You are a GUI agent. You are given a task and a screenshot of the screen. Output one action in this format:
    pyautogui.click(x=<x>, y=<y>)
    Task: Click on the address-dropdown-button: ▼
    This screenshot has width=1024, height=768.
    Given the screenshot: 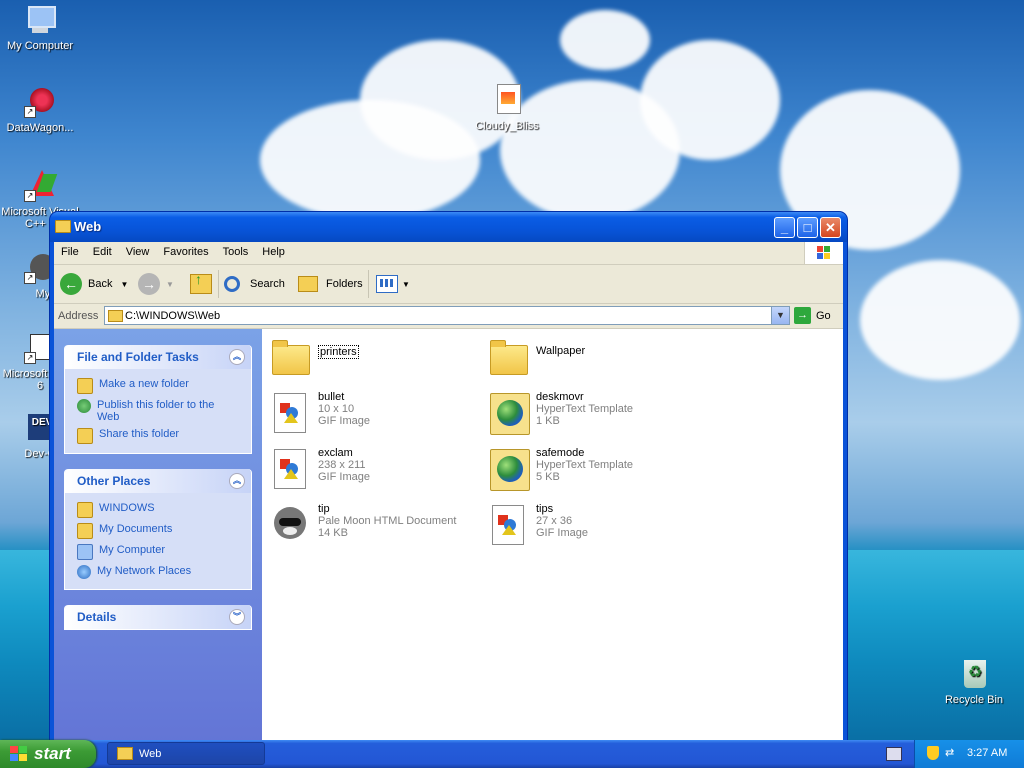 What is the action you would take?
    pyautogui.click(x=780, y=315)
    